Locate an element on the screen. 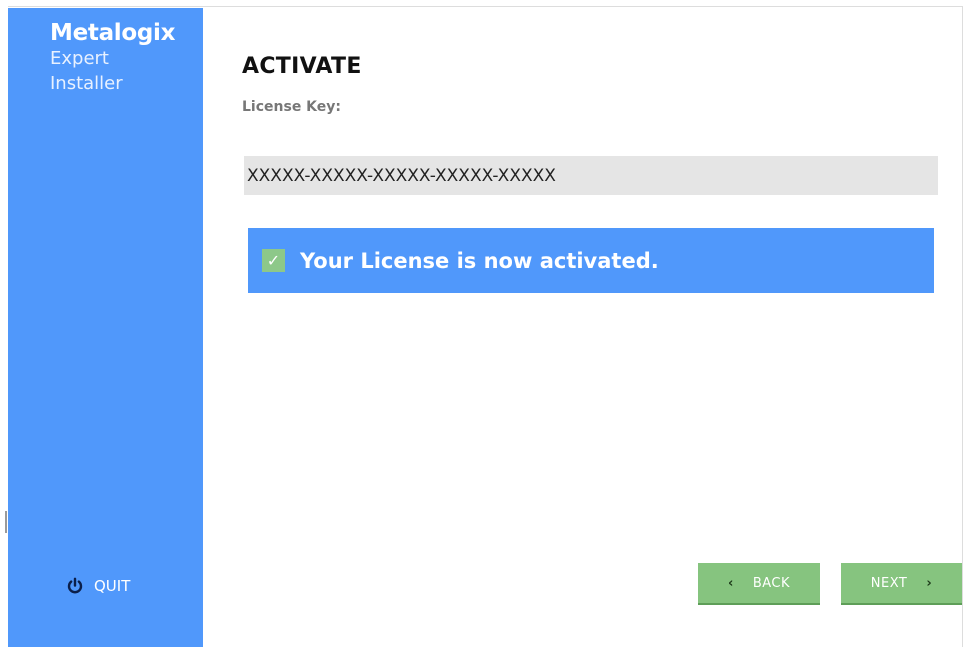  next-button: NEXT › is located at coordinates (901, 584).